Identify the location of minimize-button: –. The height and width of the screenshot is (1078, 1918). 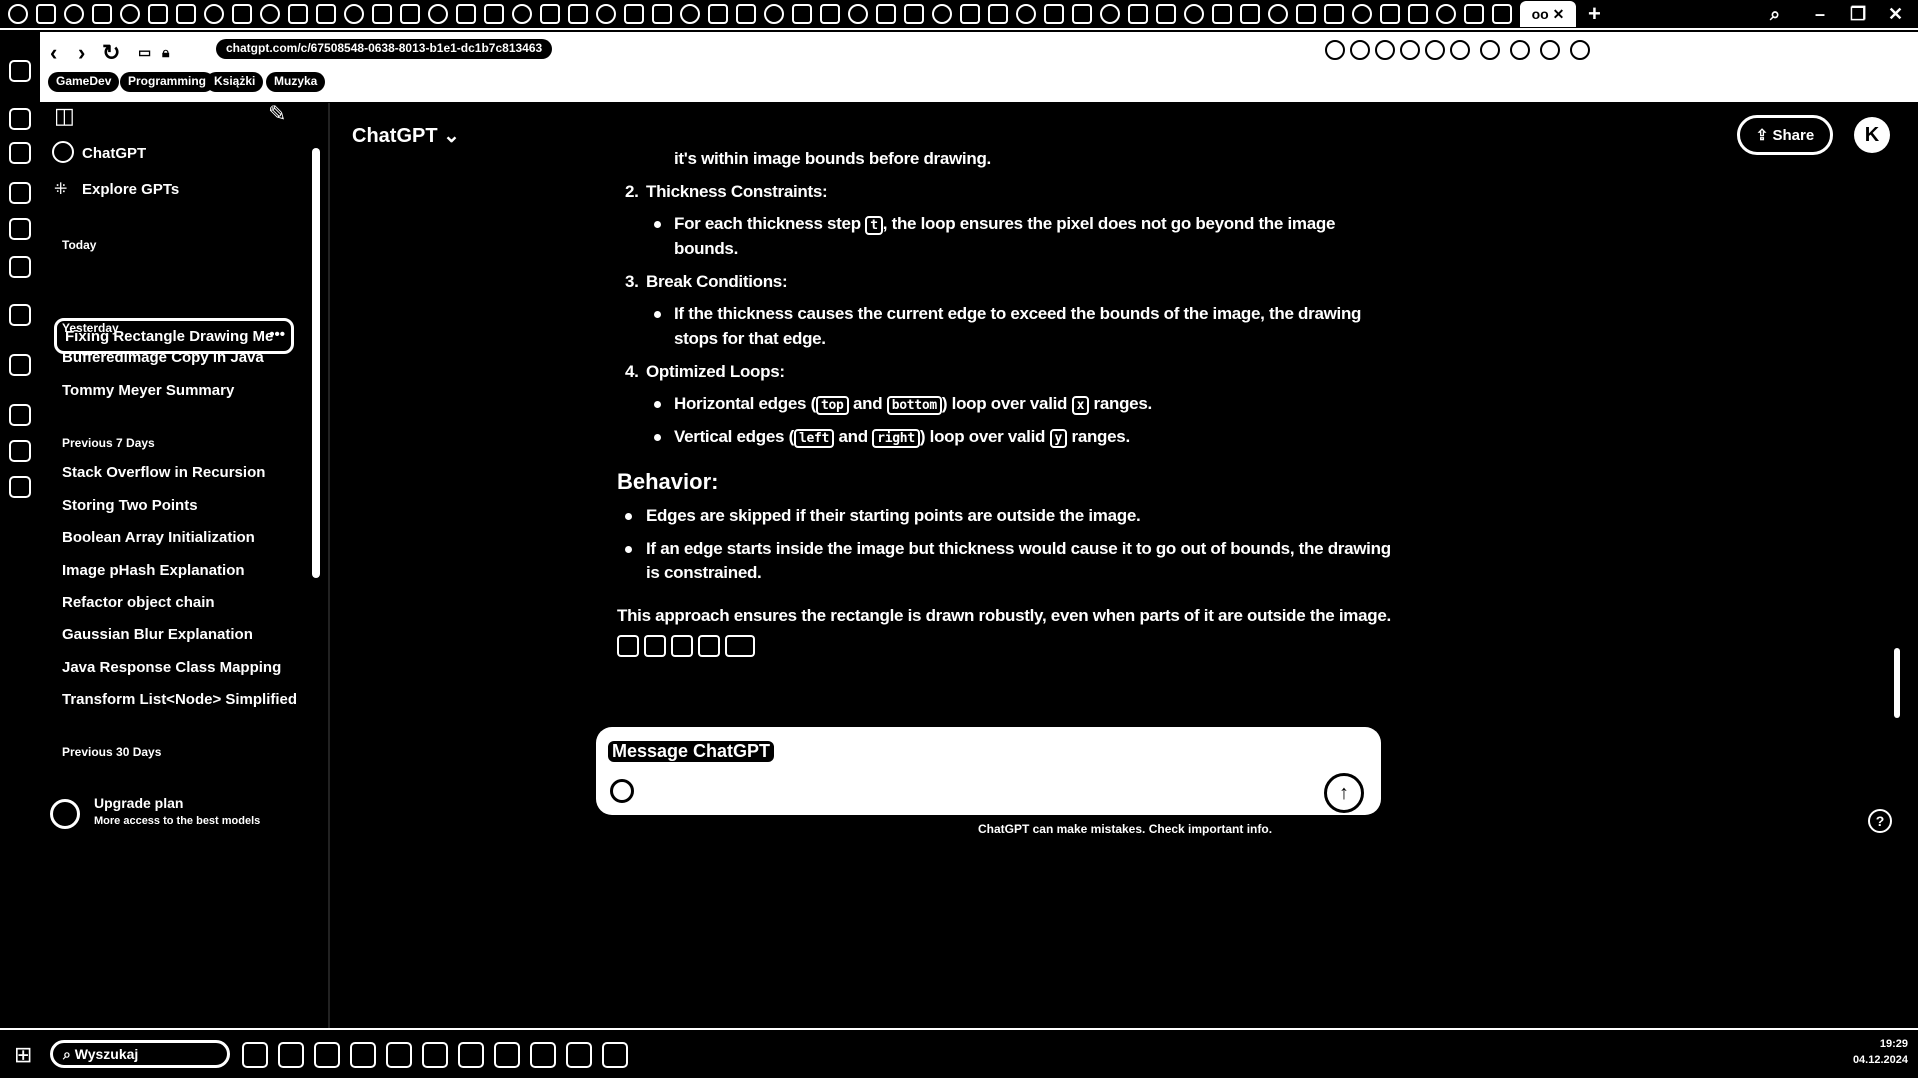
(1820, 14).